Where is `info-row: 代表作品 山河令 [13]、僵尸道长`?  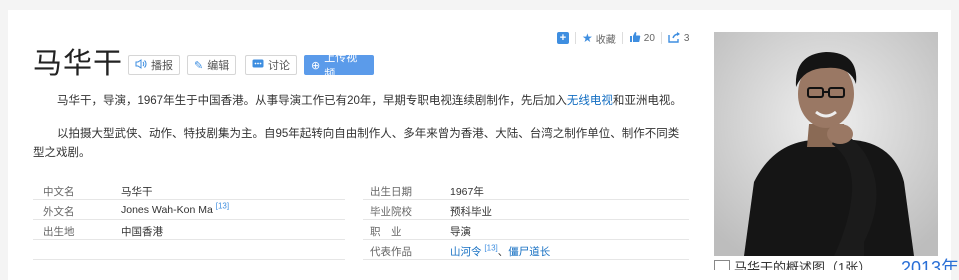 info-row: 代表作品 山河令 [13]、僵尸道长 is located at coordinates (361, 250).